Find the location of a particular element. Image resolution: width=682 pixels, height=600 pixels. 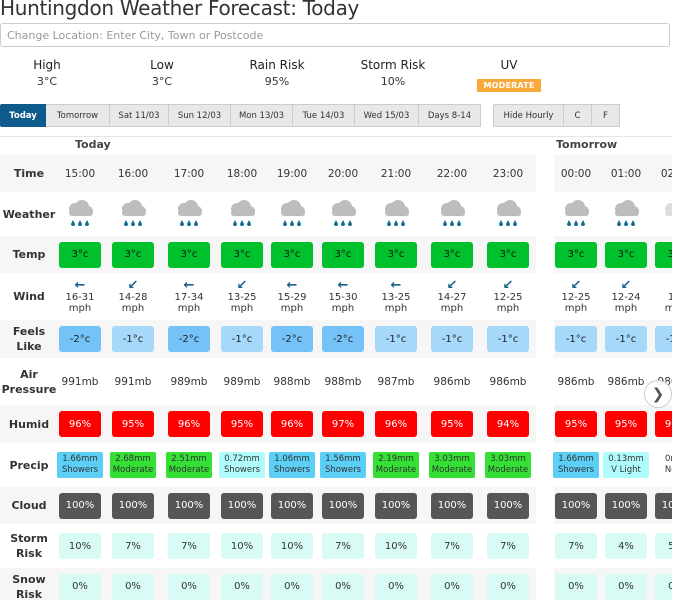

precip-cell: 2.19mm Moderate is located at coordinates (396, 465).